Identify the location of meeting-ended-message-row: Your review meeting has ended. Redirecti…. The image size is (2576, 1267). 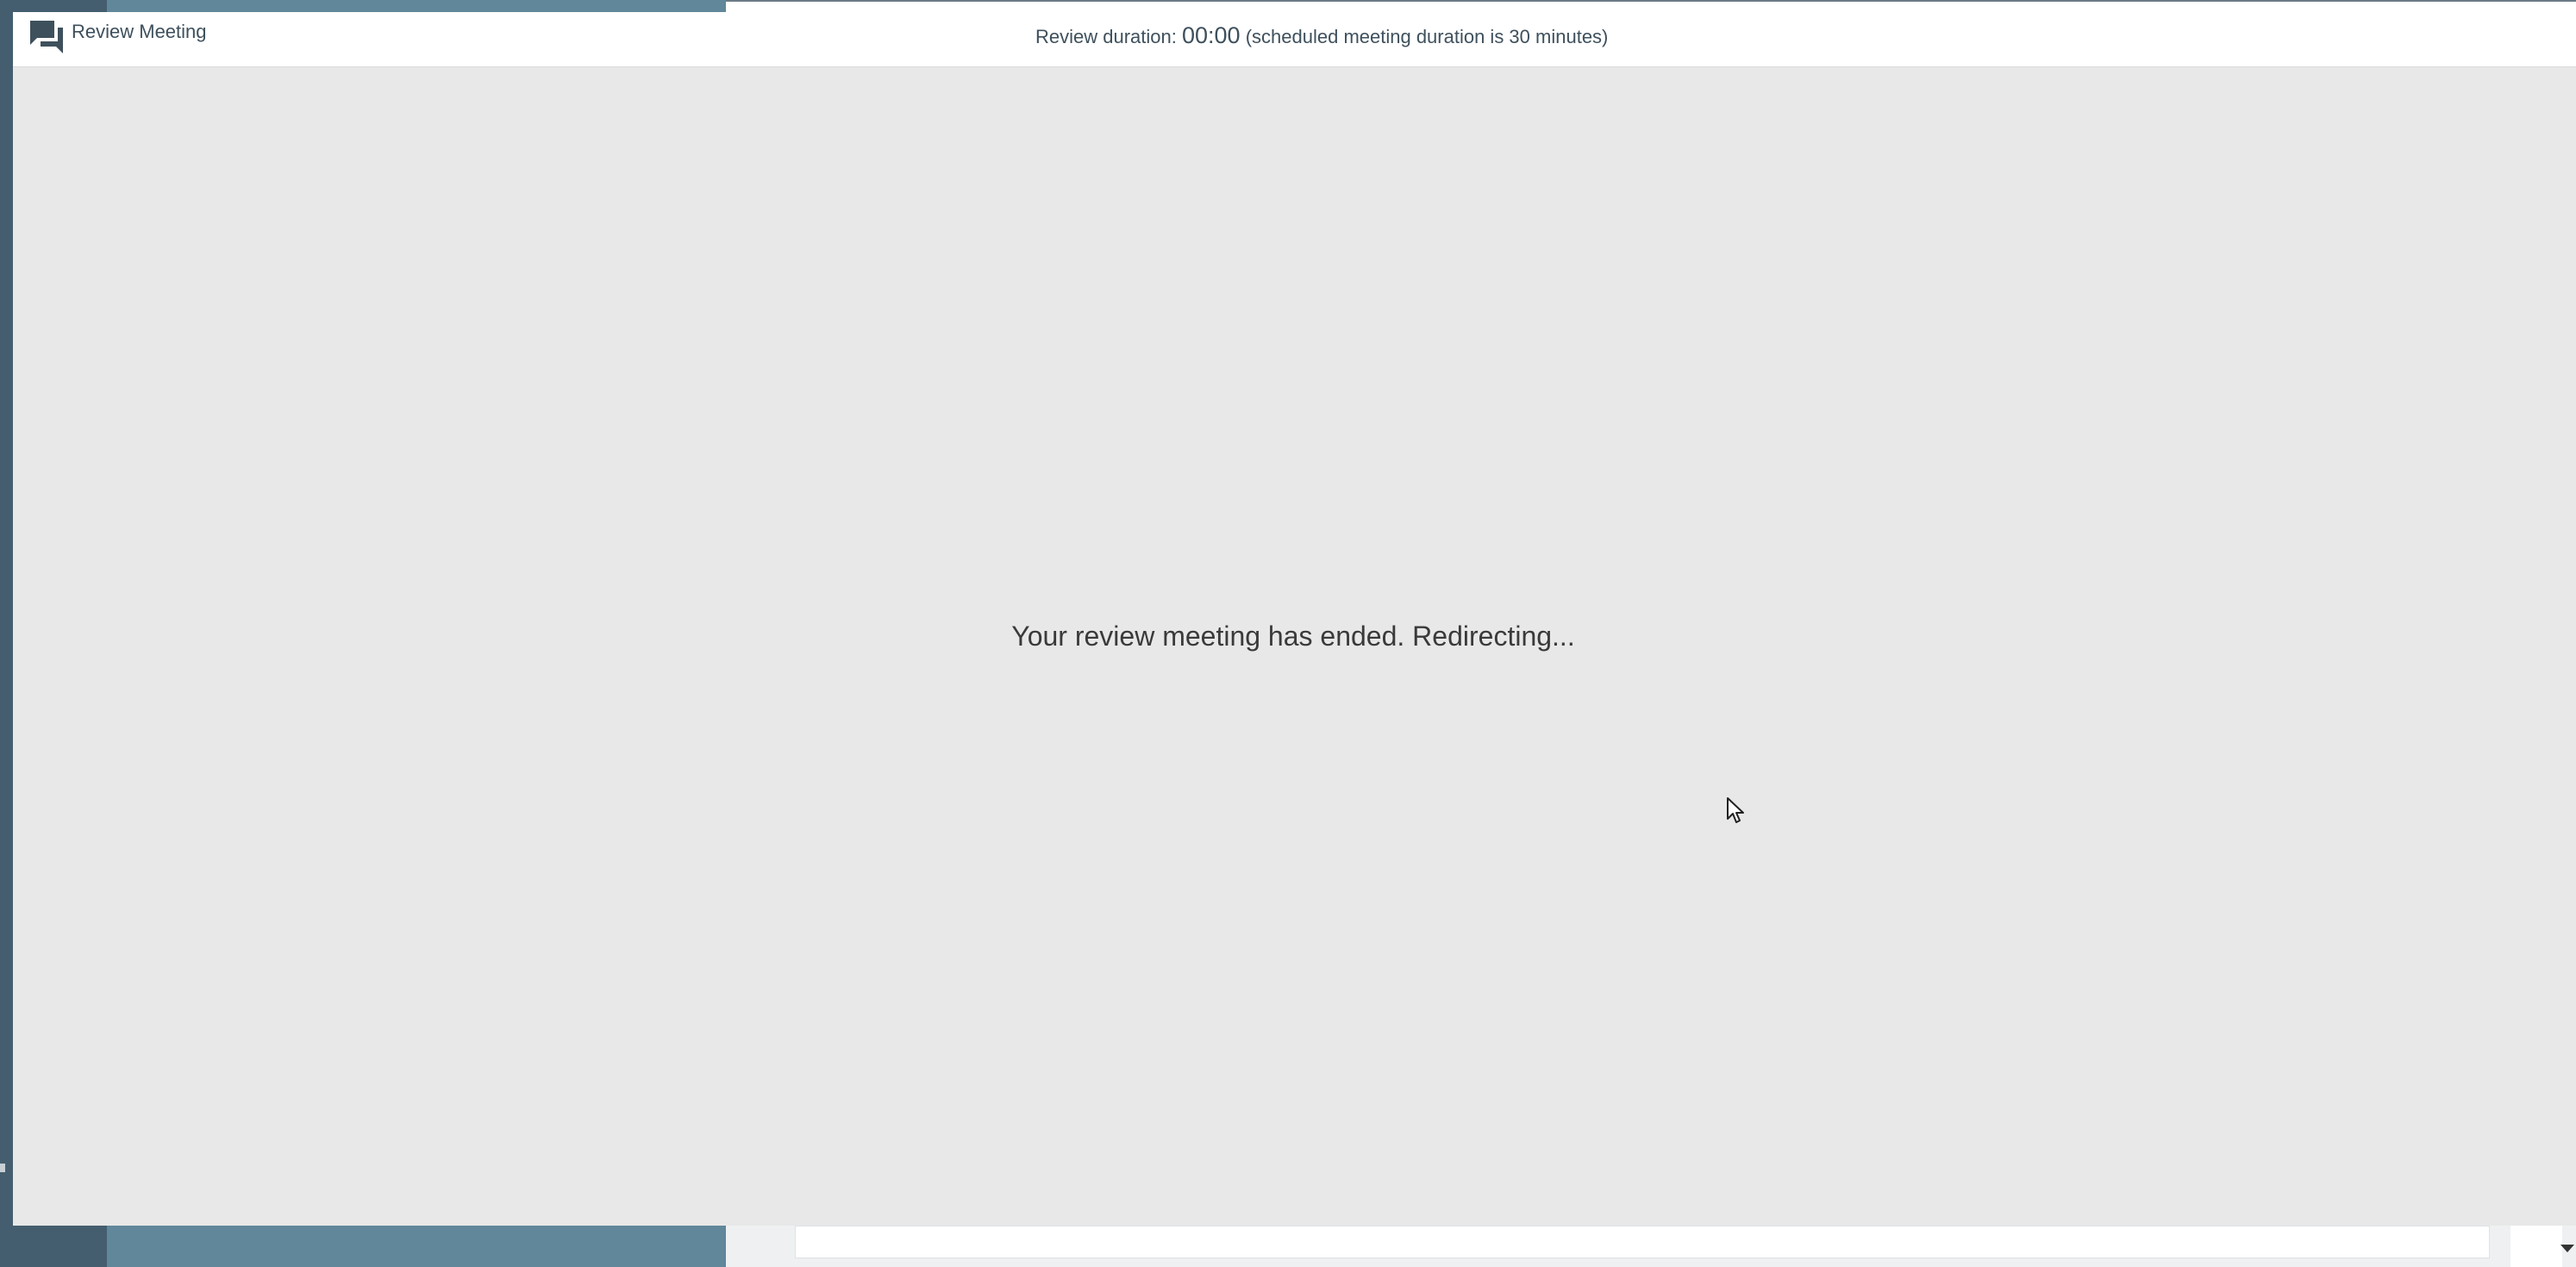
(1288, 636).